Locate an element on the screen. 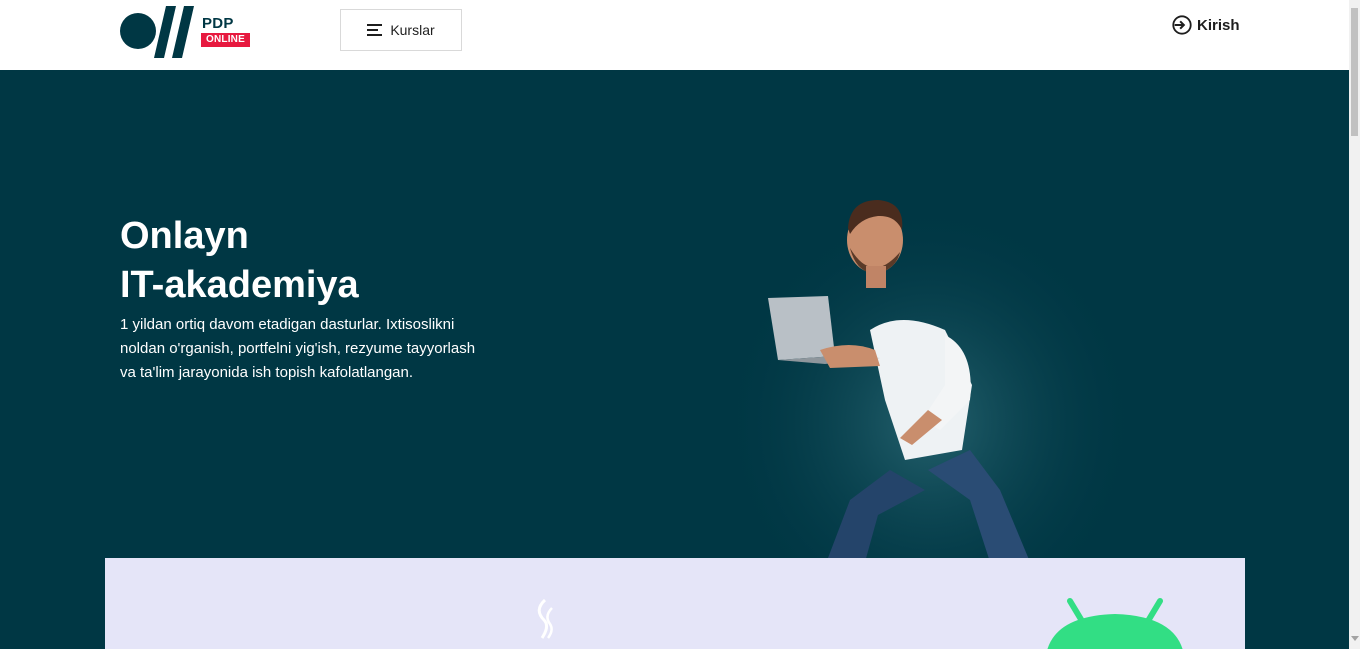 The width and height of the screenshot is (1360, 649). logo-brand-text: PDP is located at coordinates (218, 23).